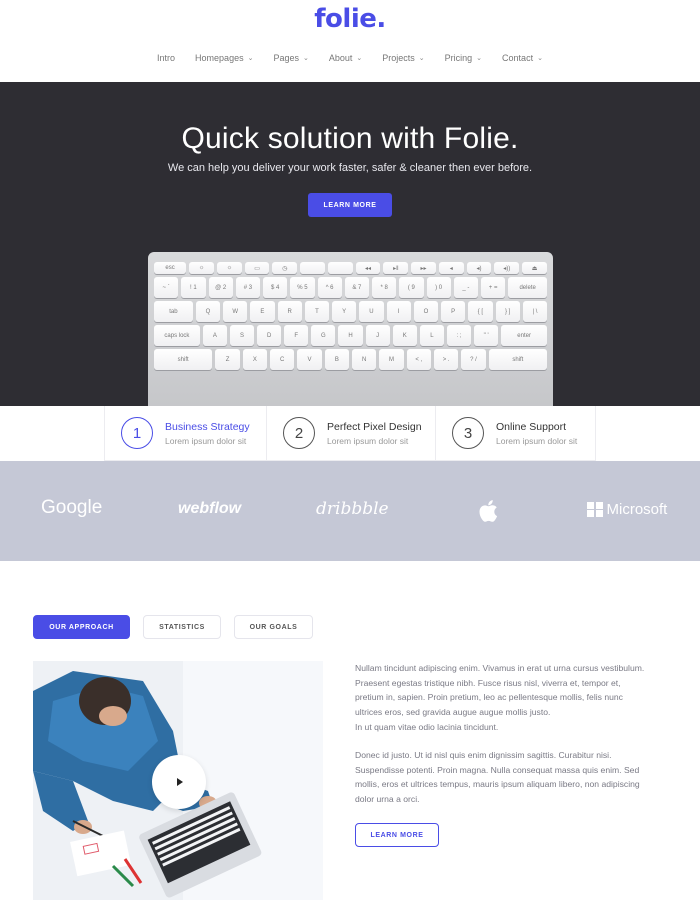 The width and height of the screenshot is (700, 900). What do you see at coordinates (309, 359) in the screenshot?
I see `keyboard-key: V` at bounding box center [309, 359].